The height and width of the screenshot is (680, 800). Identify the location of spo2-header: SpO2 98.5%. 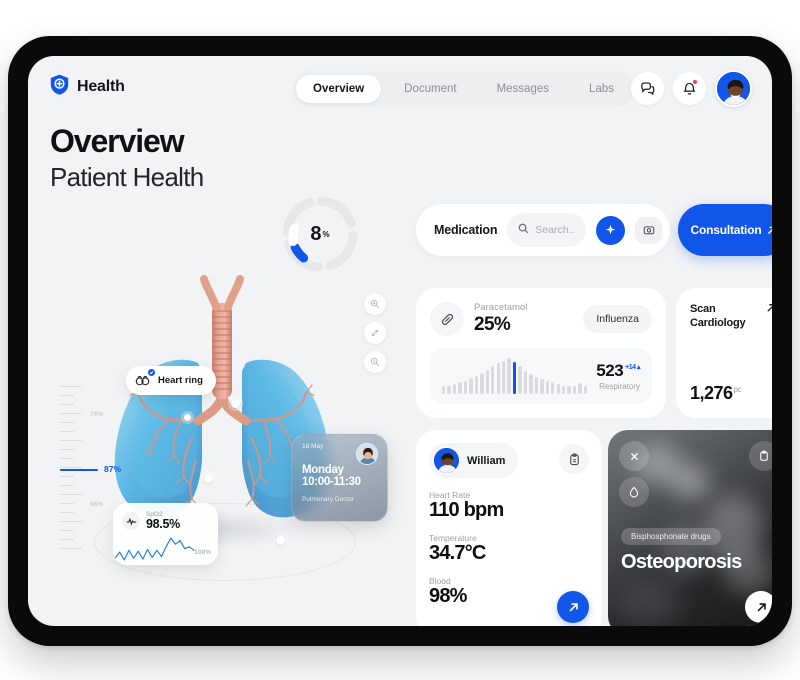
(165, 521).